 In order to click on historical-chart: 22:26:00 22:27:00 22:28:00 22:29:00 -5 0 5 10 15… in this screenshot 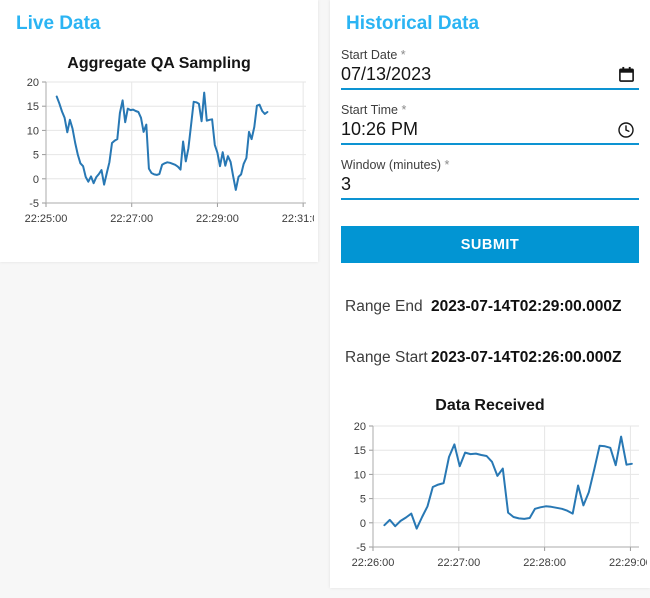, I will do `click(491, 497)`.